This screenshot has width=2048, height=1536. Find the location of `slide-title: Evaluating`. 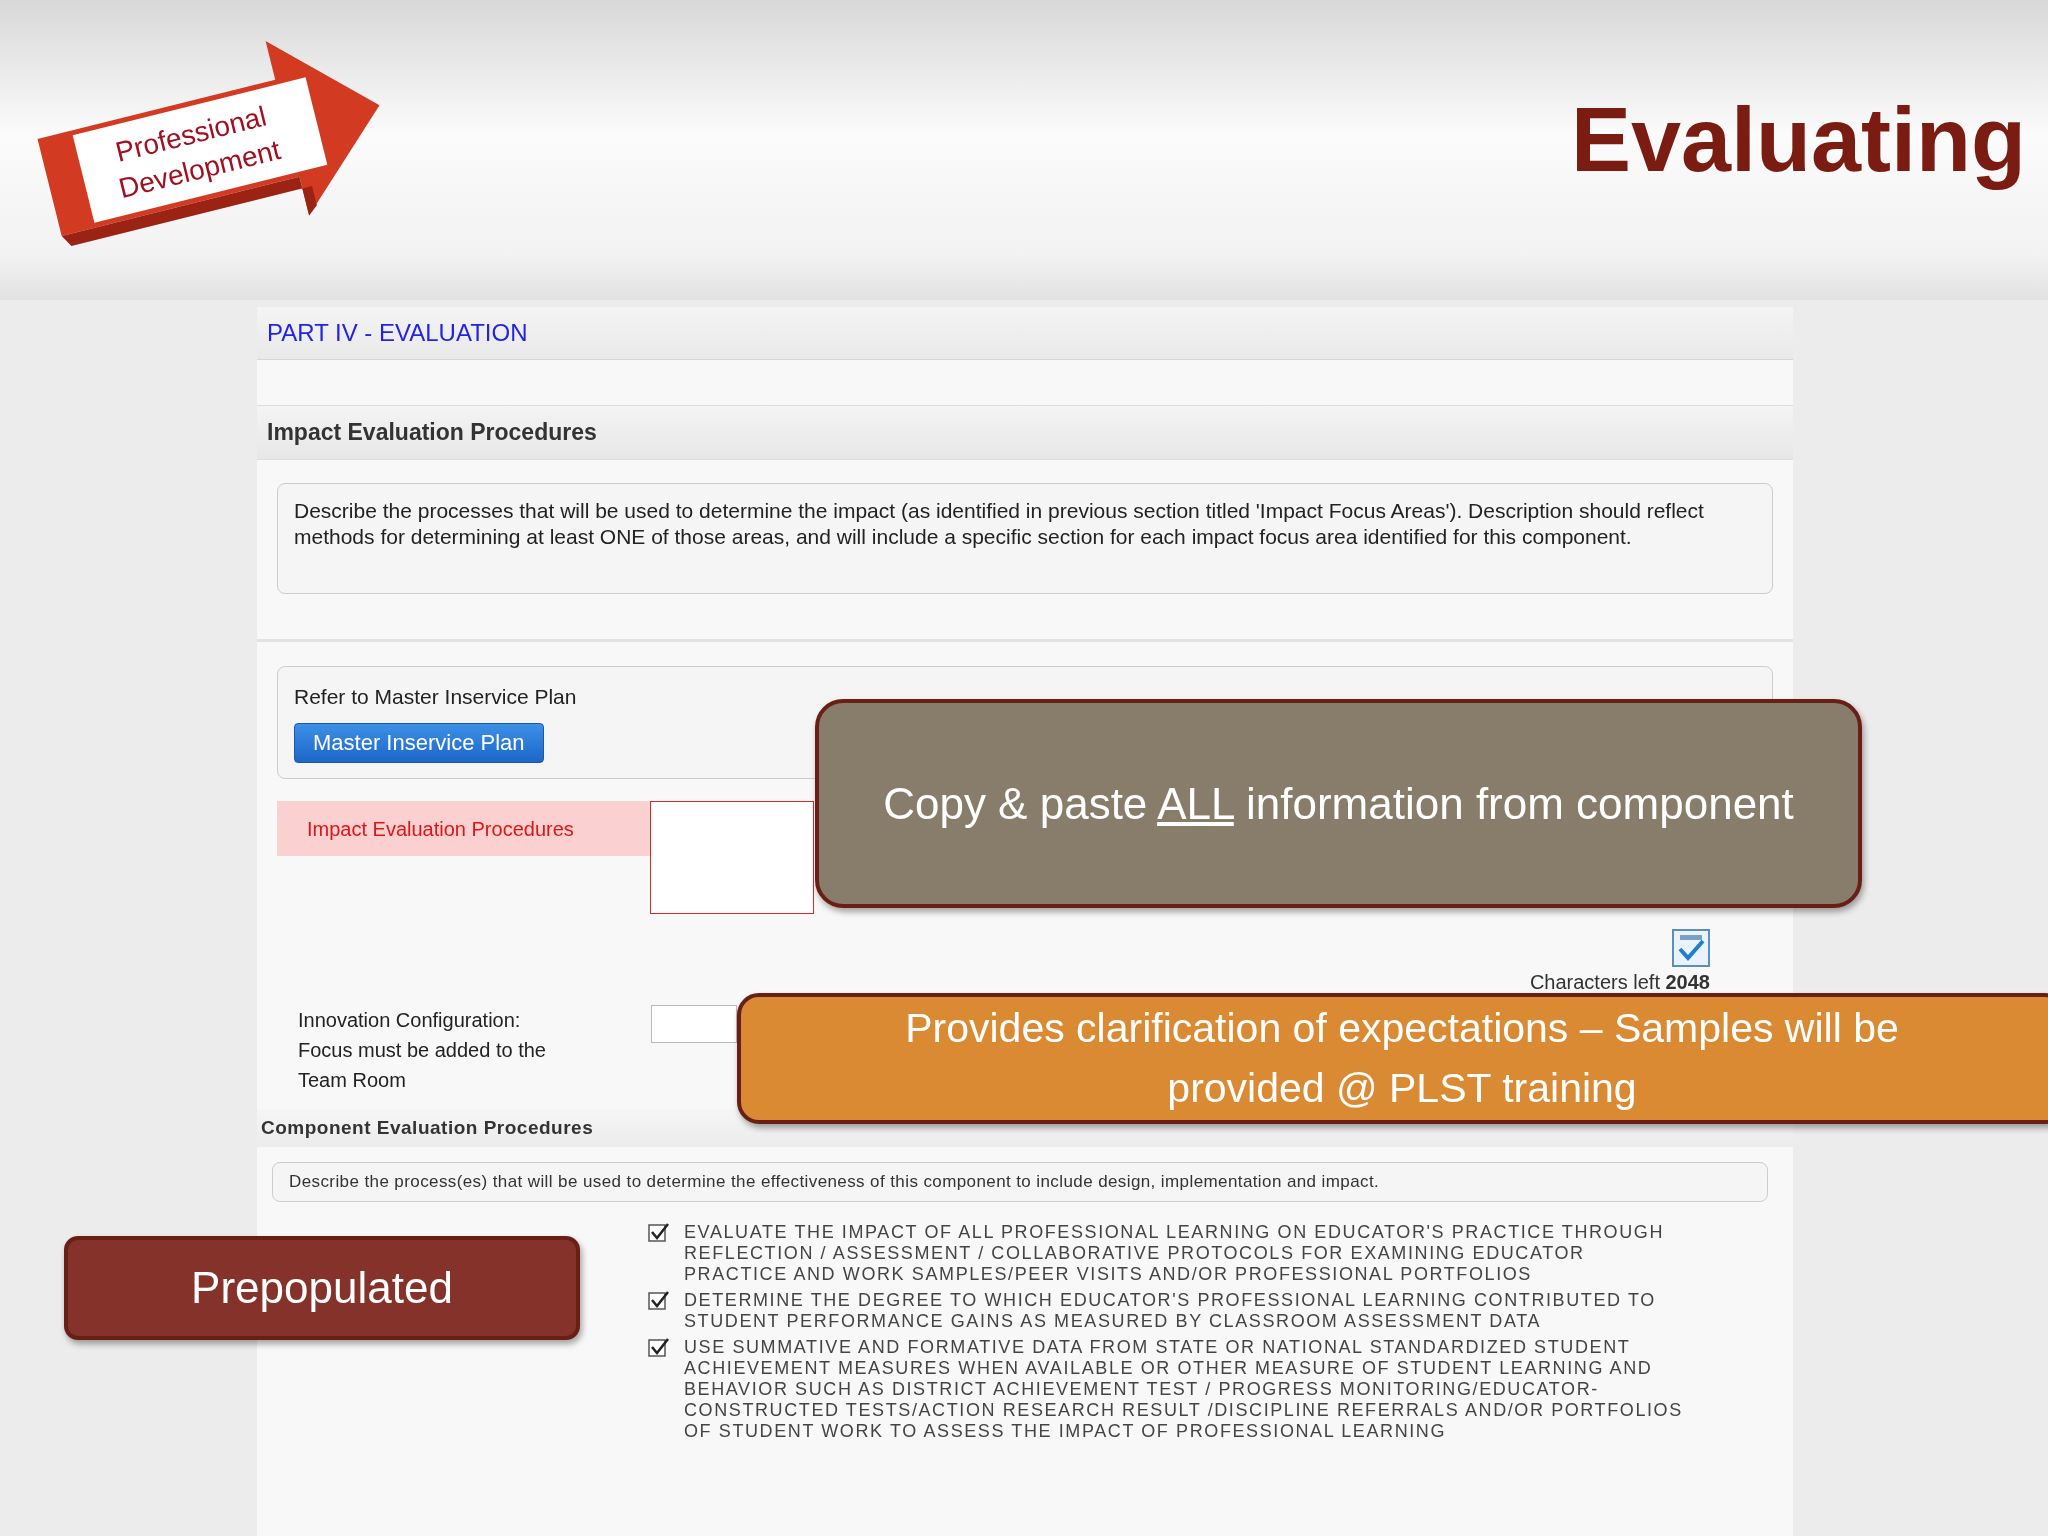

slide-title: Evaluating is located at coordinates (1798, 143).